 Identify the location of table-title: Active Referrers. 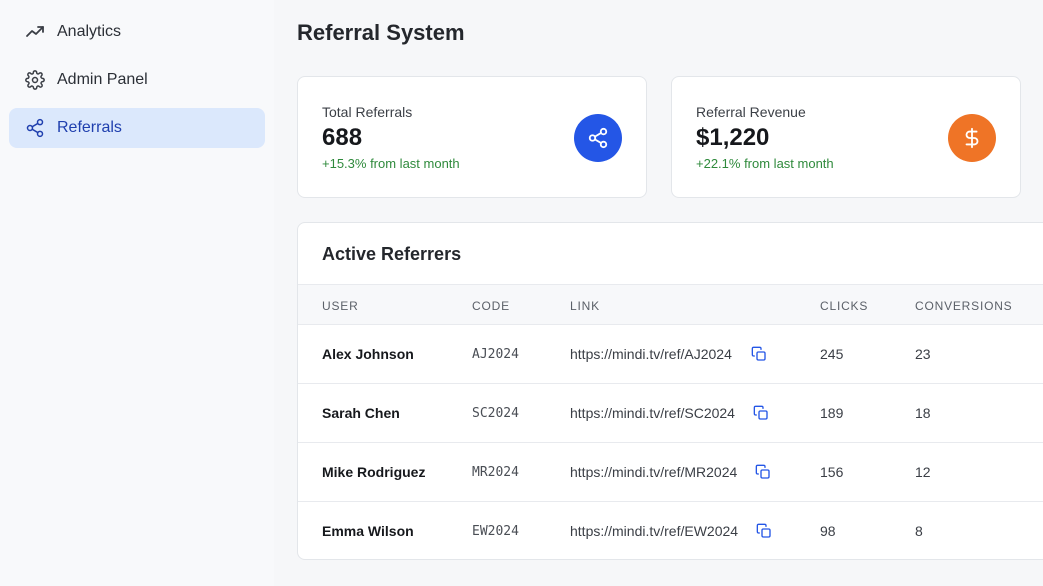
(392, 254).